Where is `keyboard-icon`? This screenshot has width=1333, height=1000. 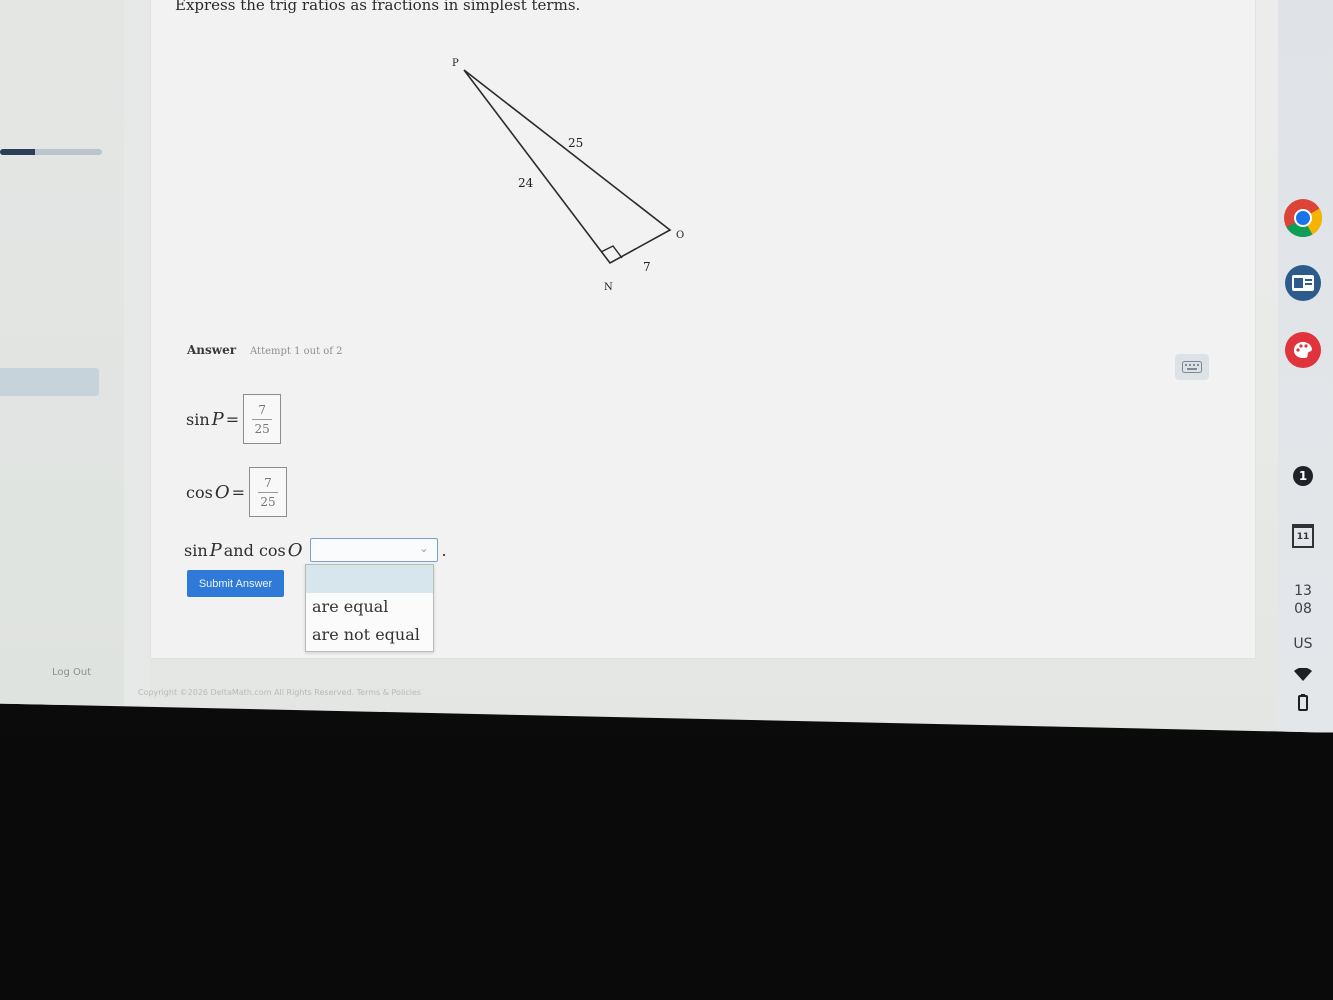
keyboard-icon is located at coordinates (1192, 367).